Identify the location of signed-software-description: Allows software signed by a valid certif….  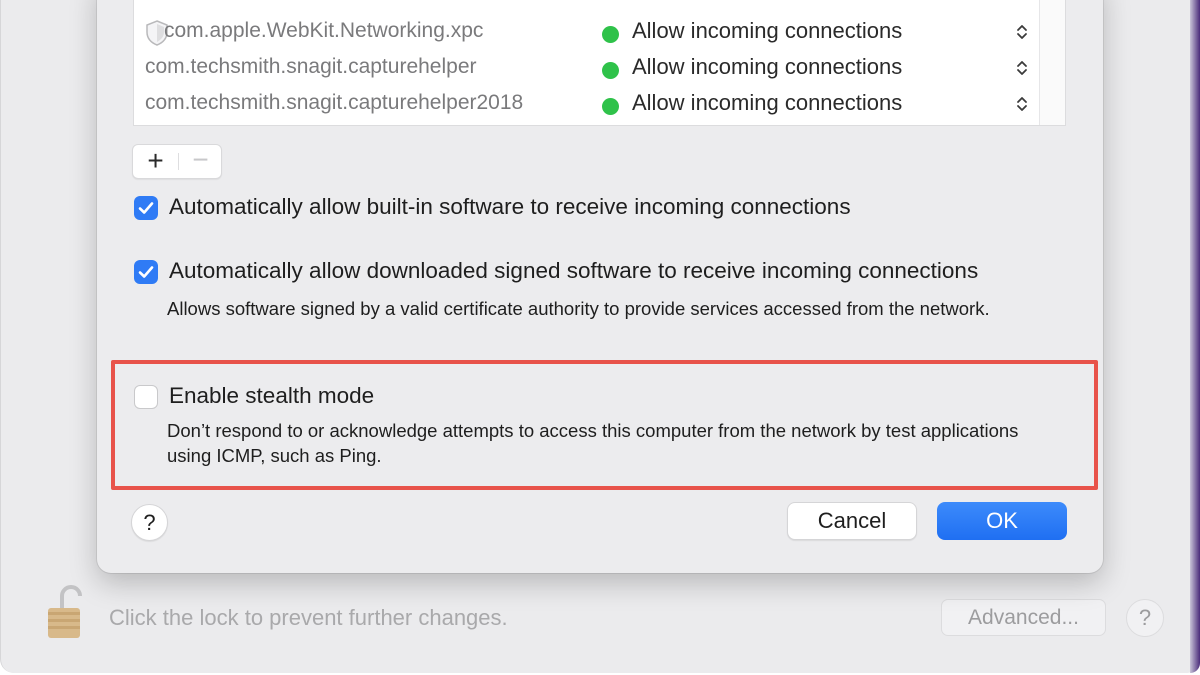
(578, 308).